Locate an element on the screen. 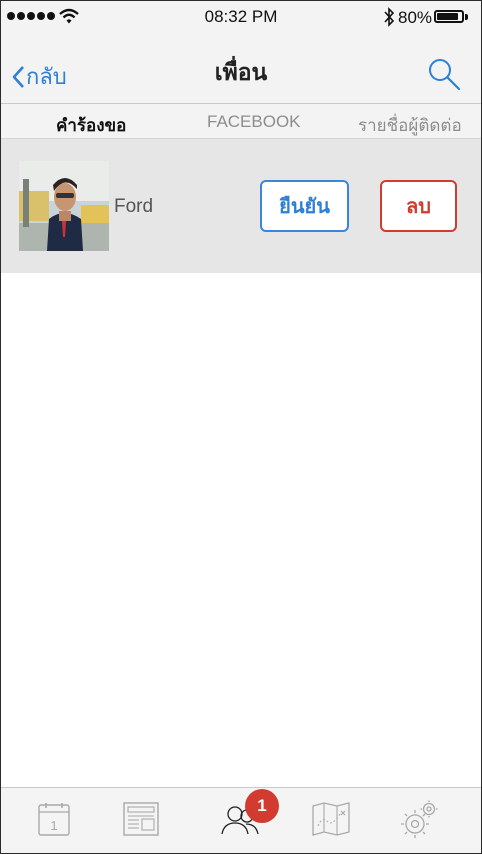  tabbar-news is located at coordinates (141, 821).